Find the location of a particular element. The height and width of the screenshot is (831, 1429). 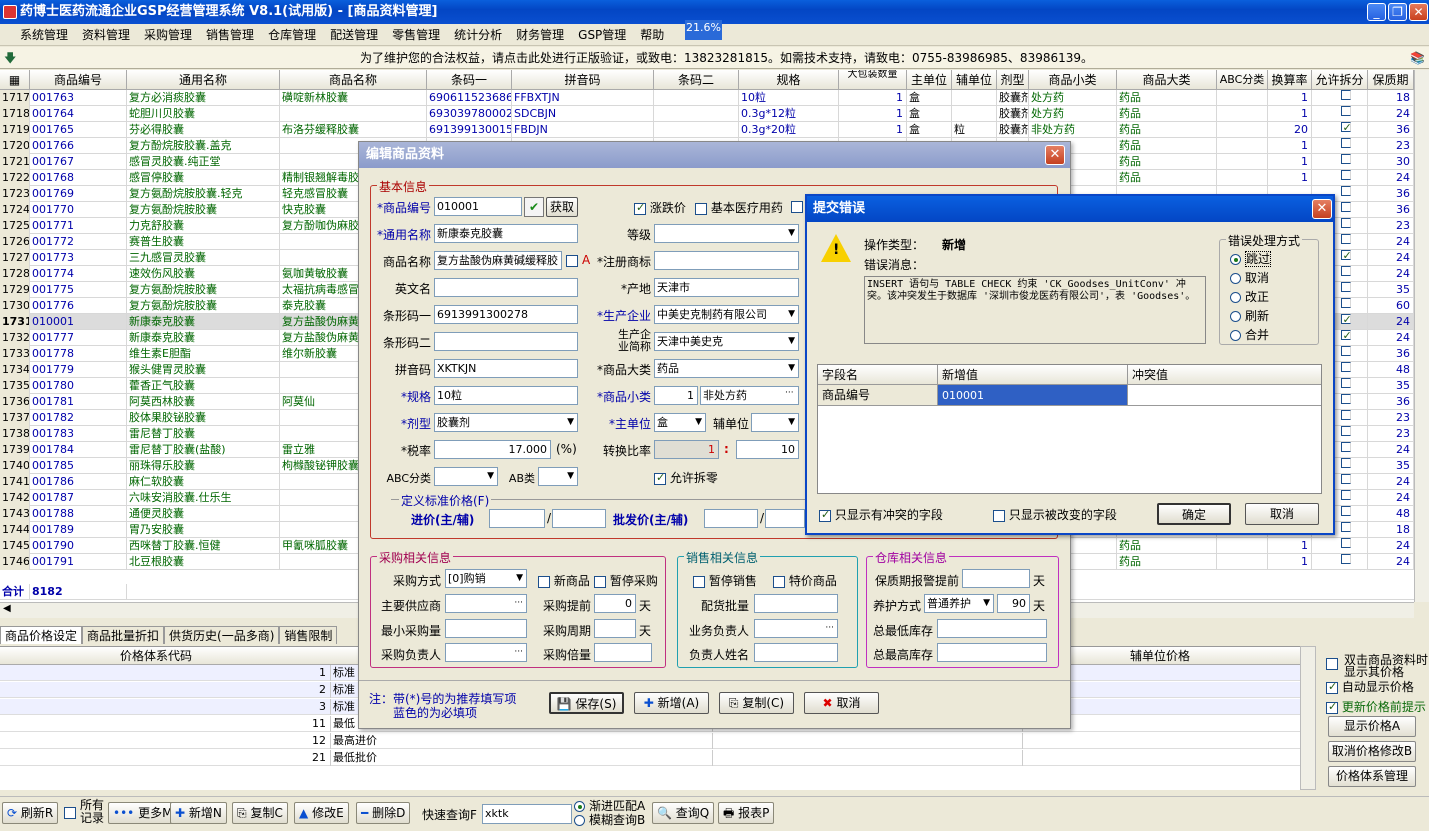

name-input: 复方盐酸伪麻黄碱缓释胶 is located at coordinates (498, 260).